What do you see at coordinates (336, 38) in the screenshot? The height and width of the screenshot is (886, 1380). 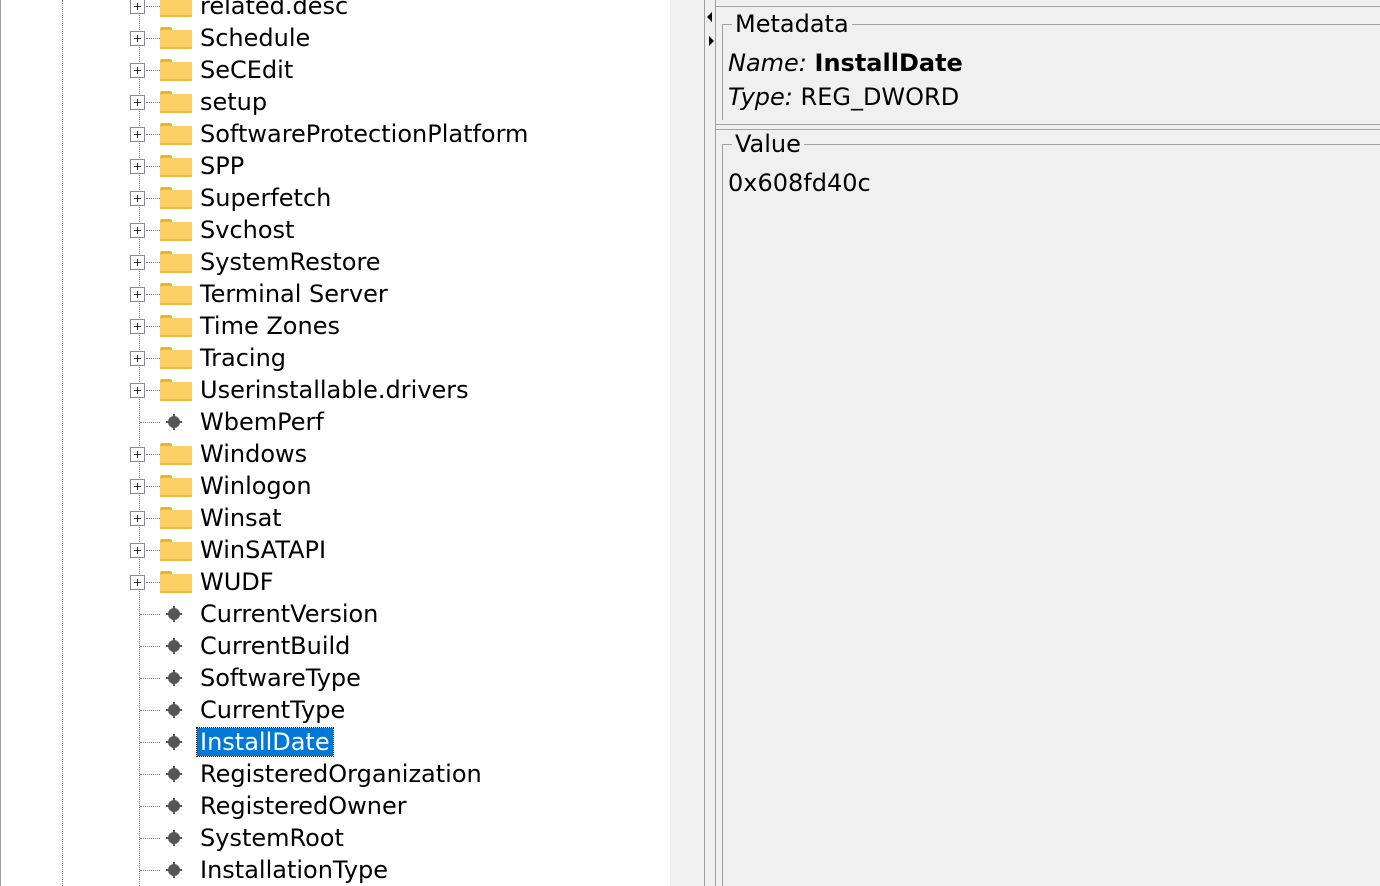 I see `tree-key-row: Schedule` at bounding box center [336, 38].